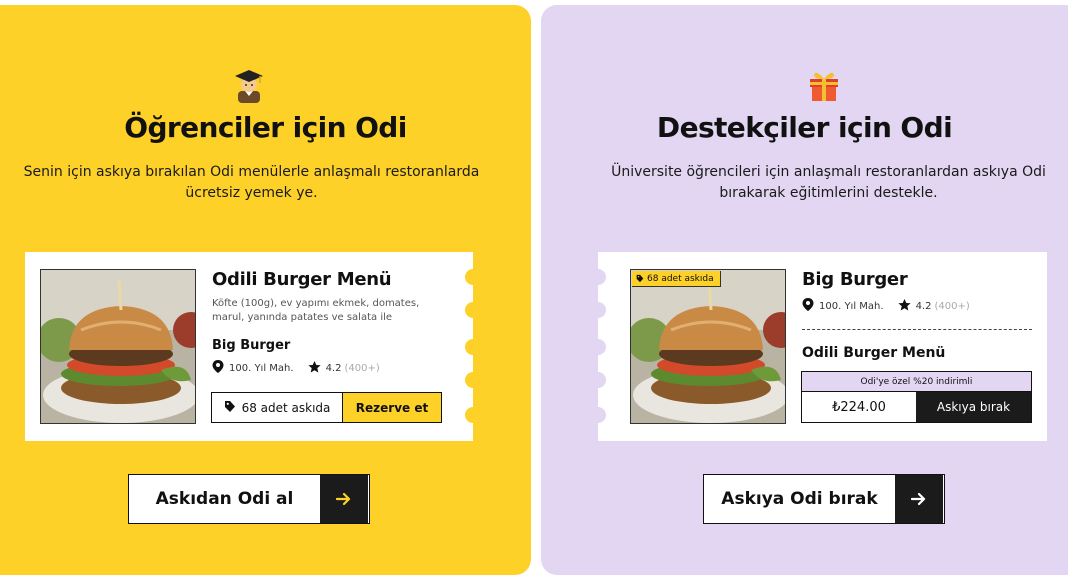 Image resolution: width=1068 pixels, height=580 pixels. What do you see at coordinates (973, 407) in the screenshot?
I see `leave-button: Askıya bırak` at bounding box center [973, 407].